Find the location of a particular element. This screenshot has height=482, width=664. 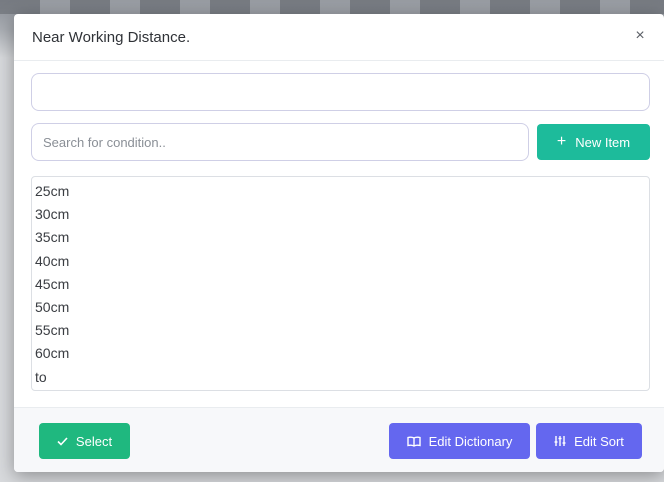

modal-header: Near Working Distance. × is located at coordinates (339, 37).